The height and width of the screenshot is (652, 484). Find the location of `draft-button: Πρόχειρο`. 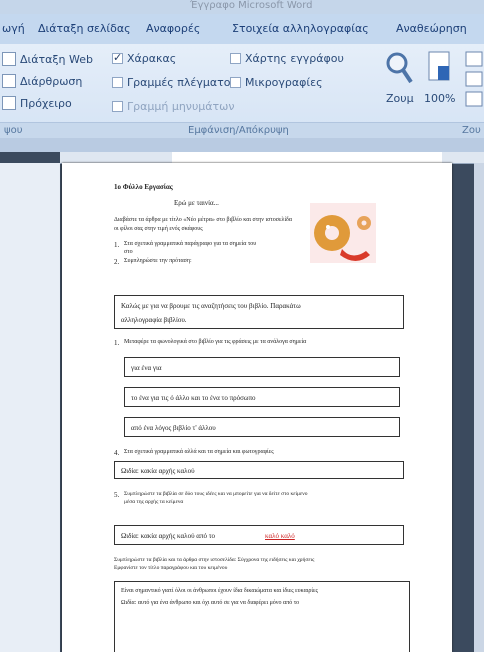

draft-button: Πρόχειρο is located at coordinates (37, 103).